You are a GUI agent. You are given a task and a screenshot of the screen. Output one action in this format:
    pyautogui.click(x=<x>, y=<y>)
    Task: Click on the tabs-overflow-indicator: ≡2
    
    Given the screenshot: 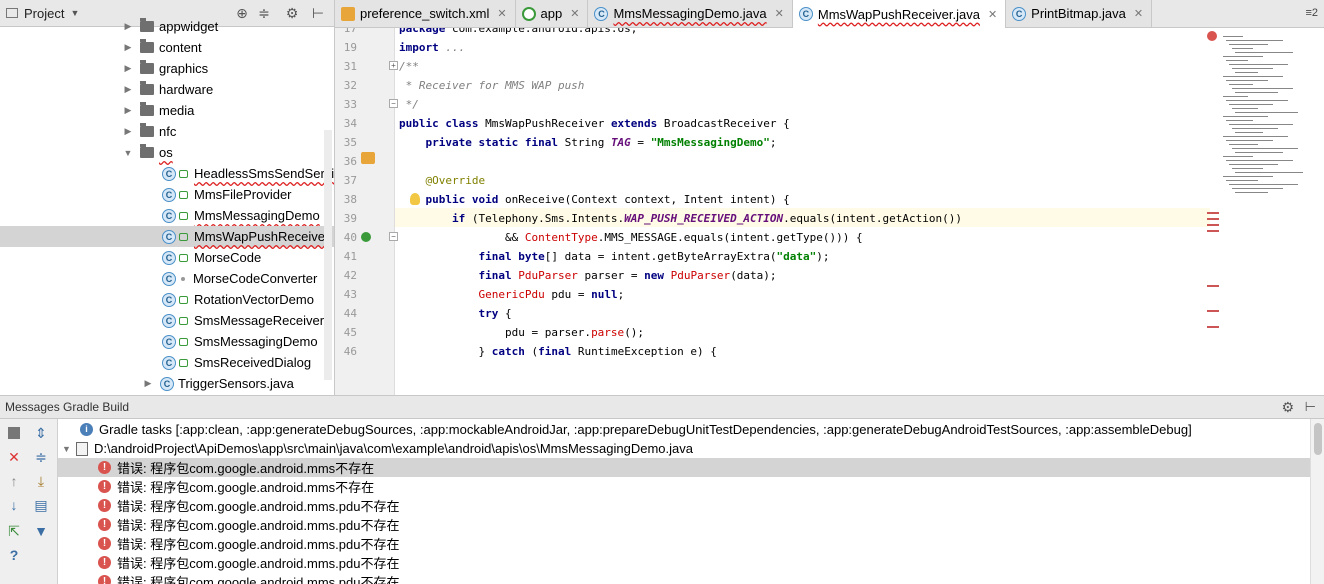 What is the action you would take?
    pyautogui.click(x=1311, y=13)
    